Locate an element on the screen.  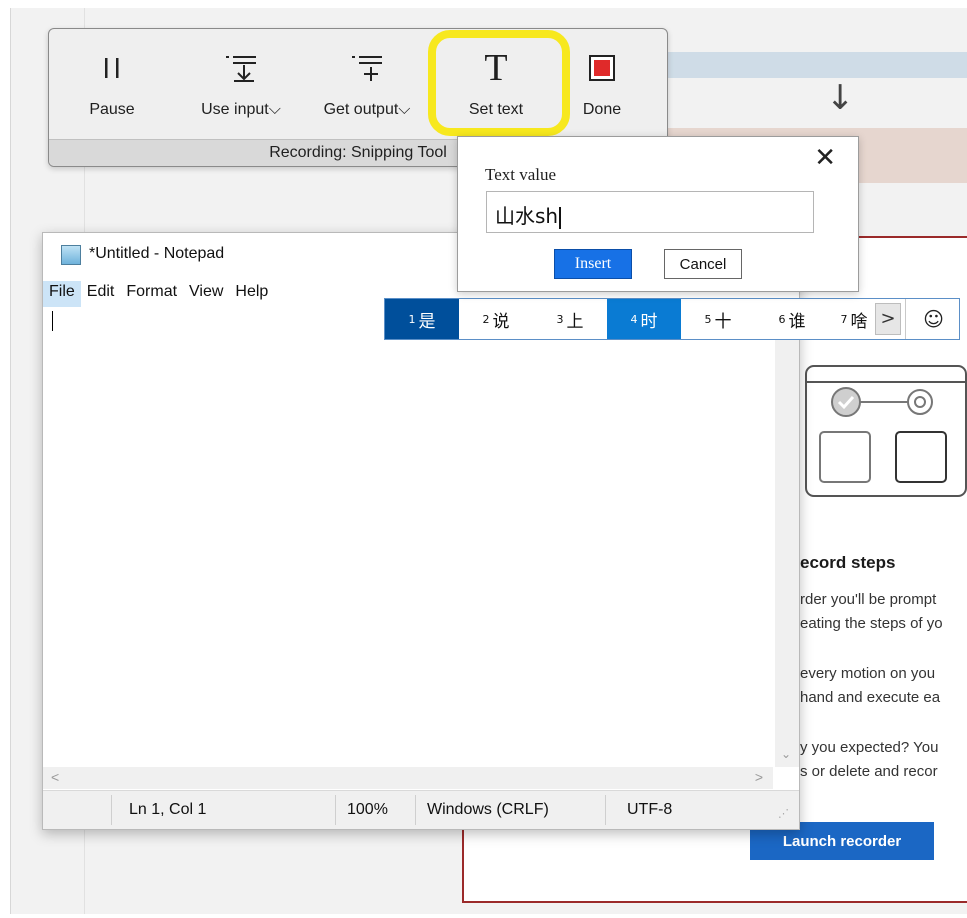
recorder-illustration is located at coordinates (886, 431).